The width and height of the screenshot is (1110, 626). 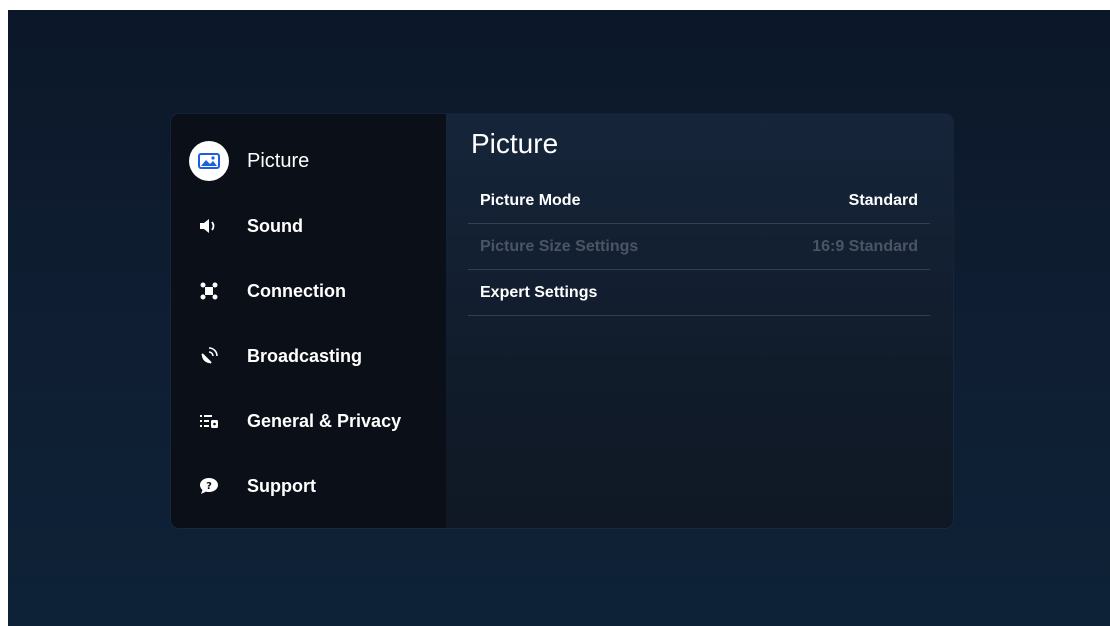 What do you see at coordinates (209, 161) in the screenshot?
I see `picture-icon` at bounding box center [209, 161].